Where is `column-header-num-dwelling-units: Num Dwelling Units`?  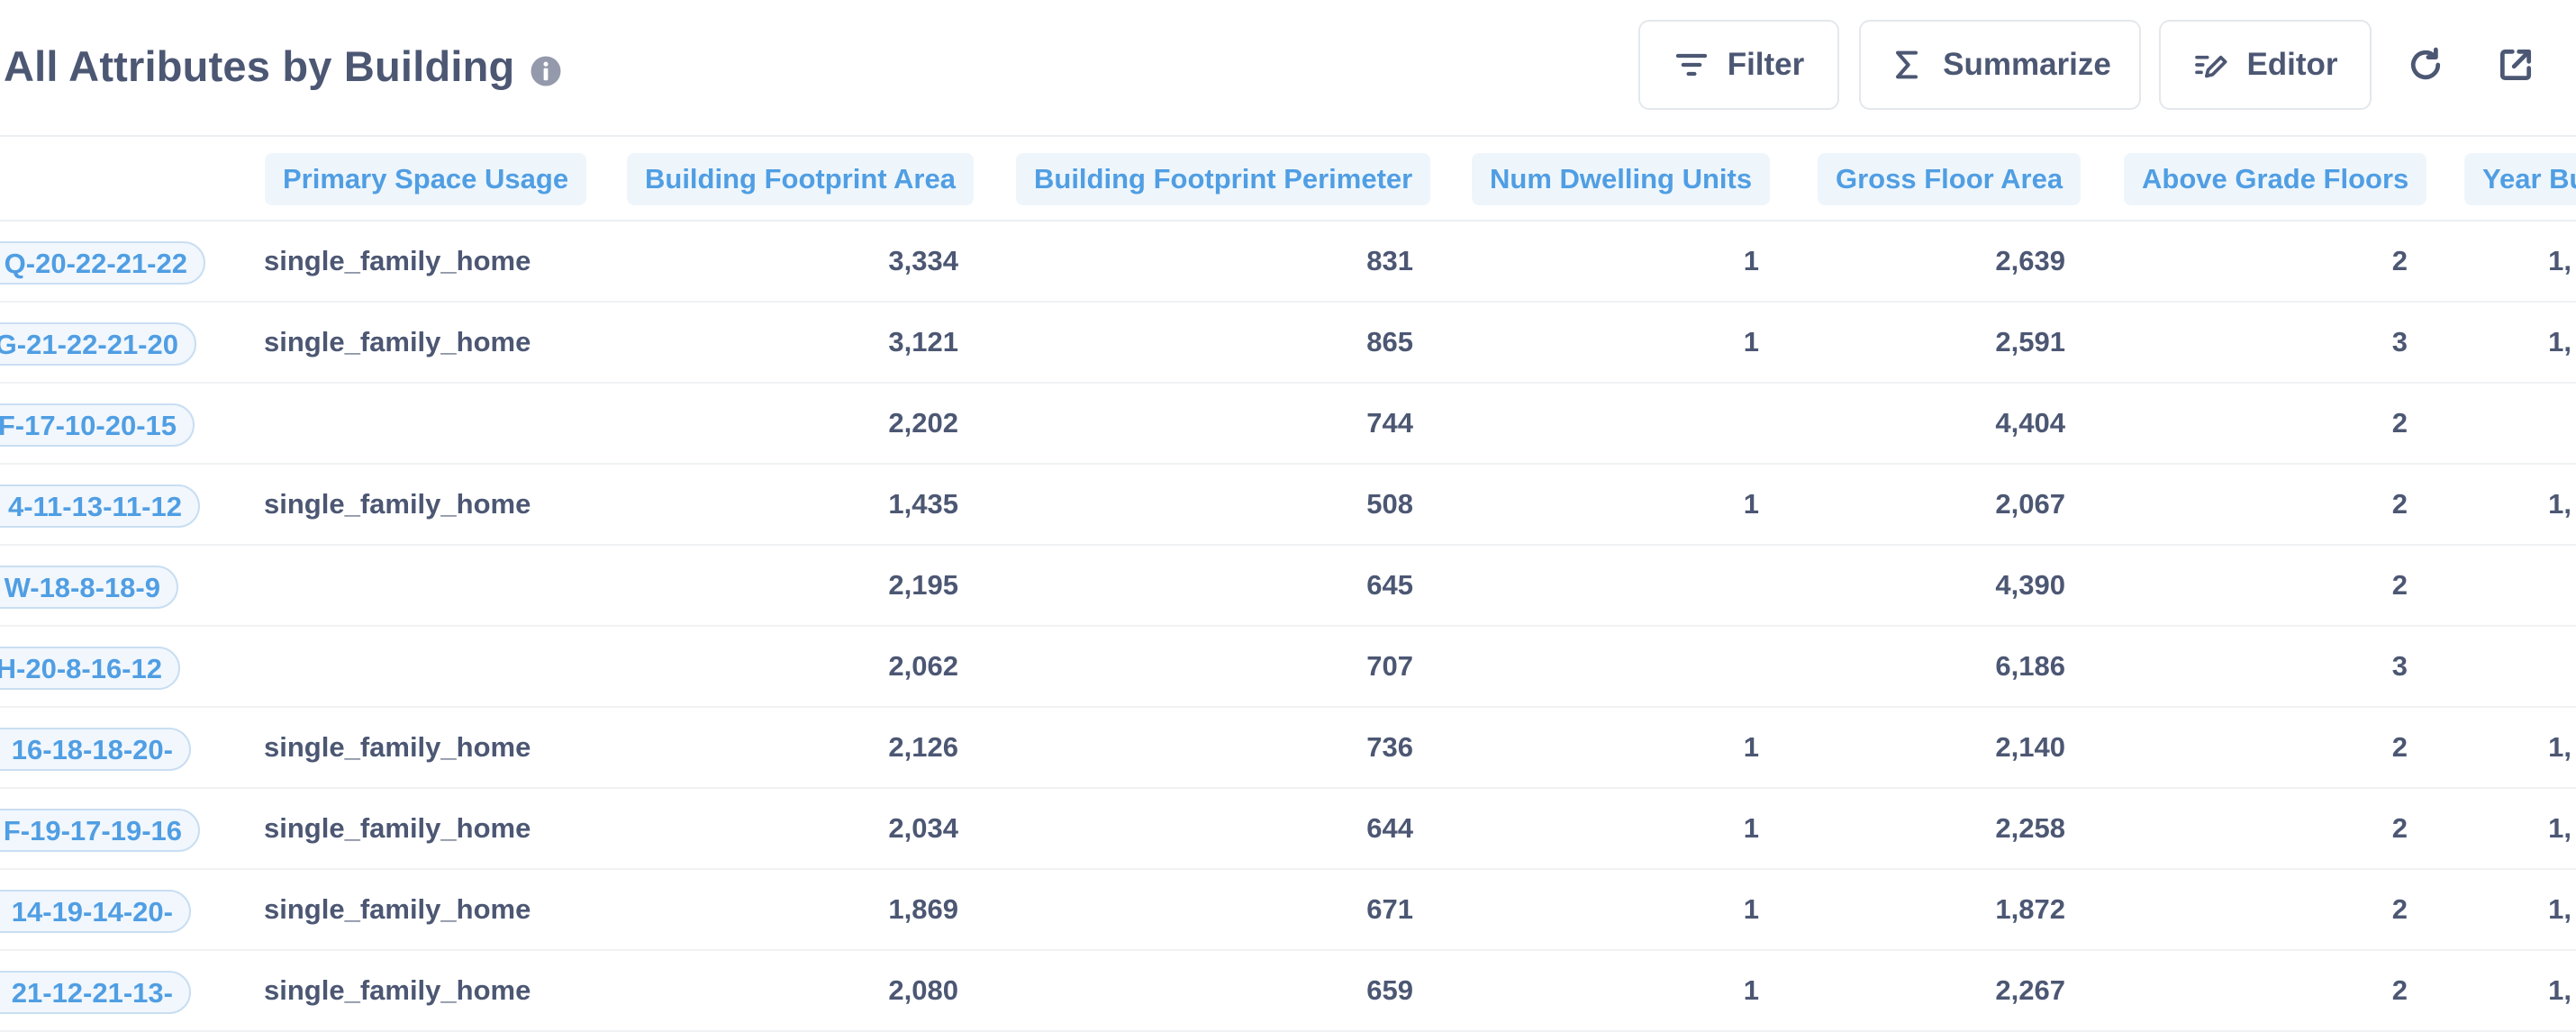
column-header-num-dwelling-units: Num Dwelling Units is located at coordinates (1621, 179).